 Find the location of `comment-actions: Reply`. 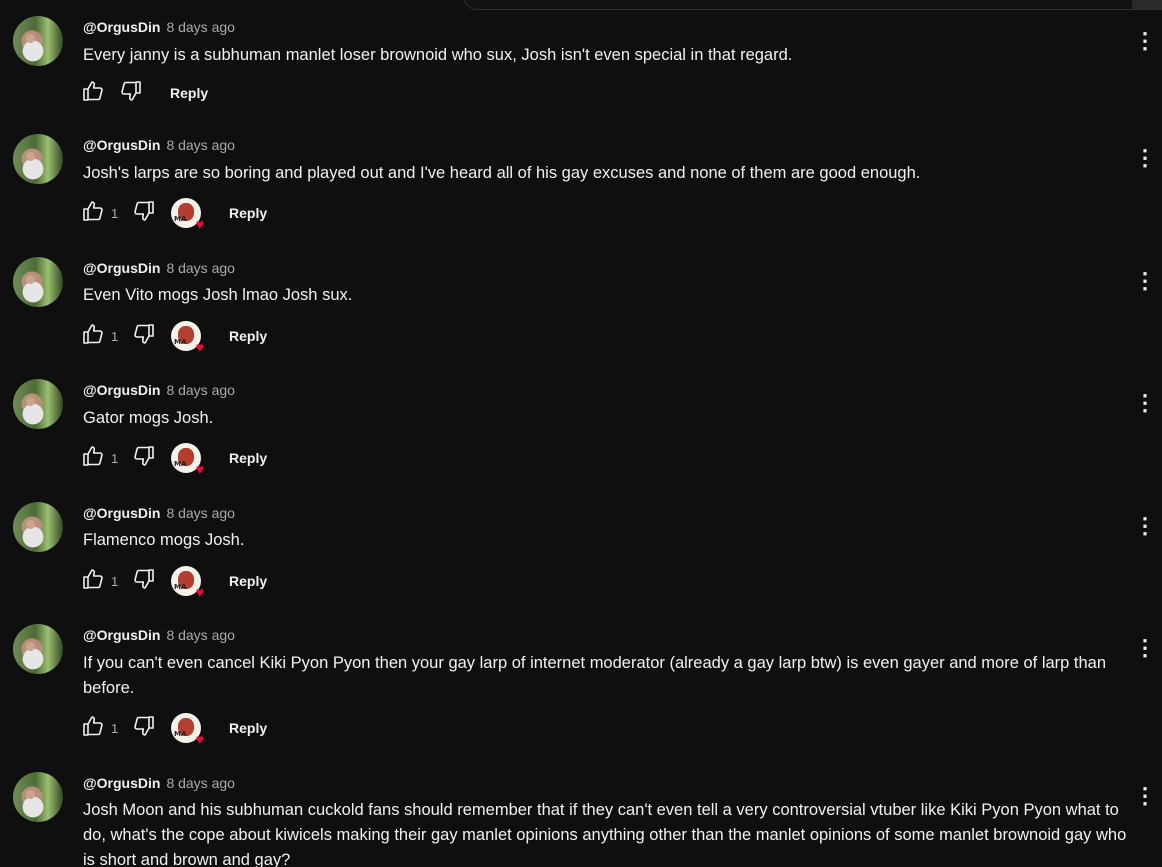

comment-actions: Reply is located at coordinates (144, 93).